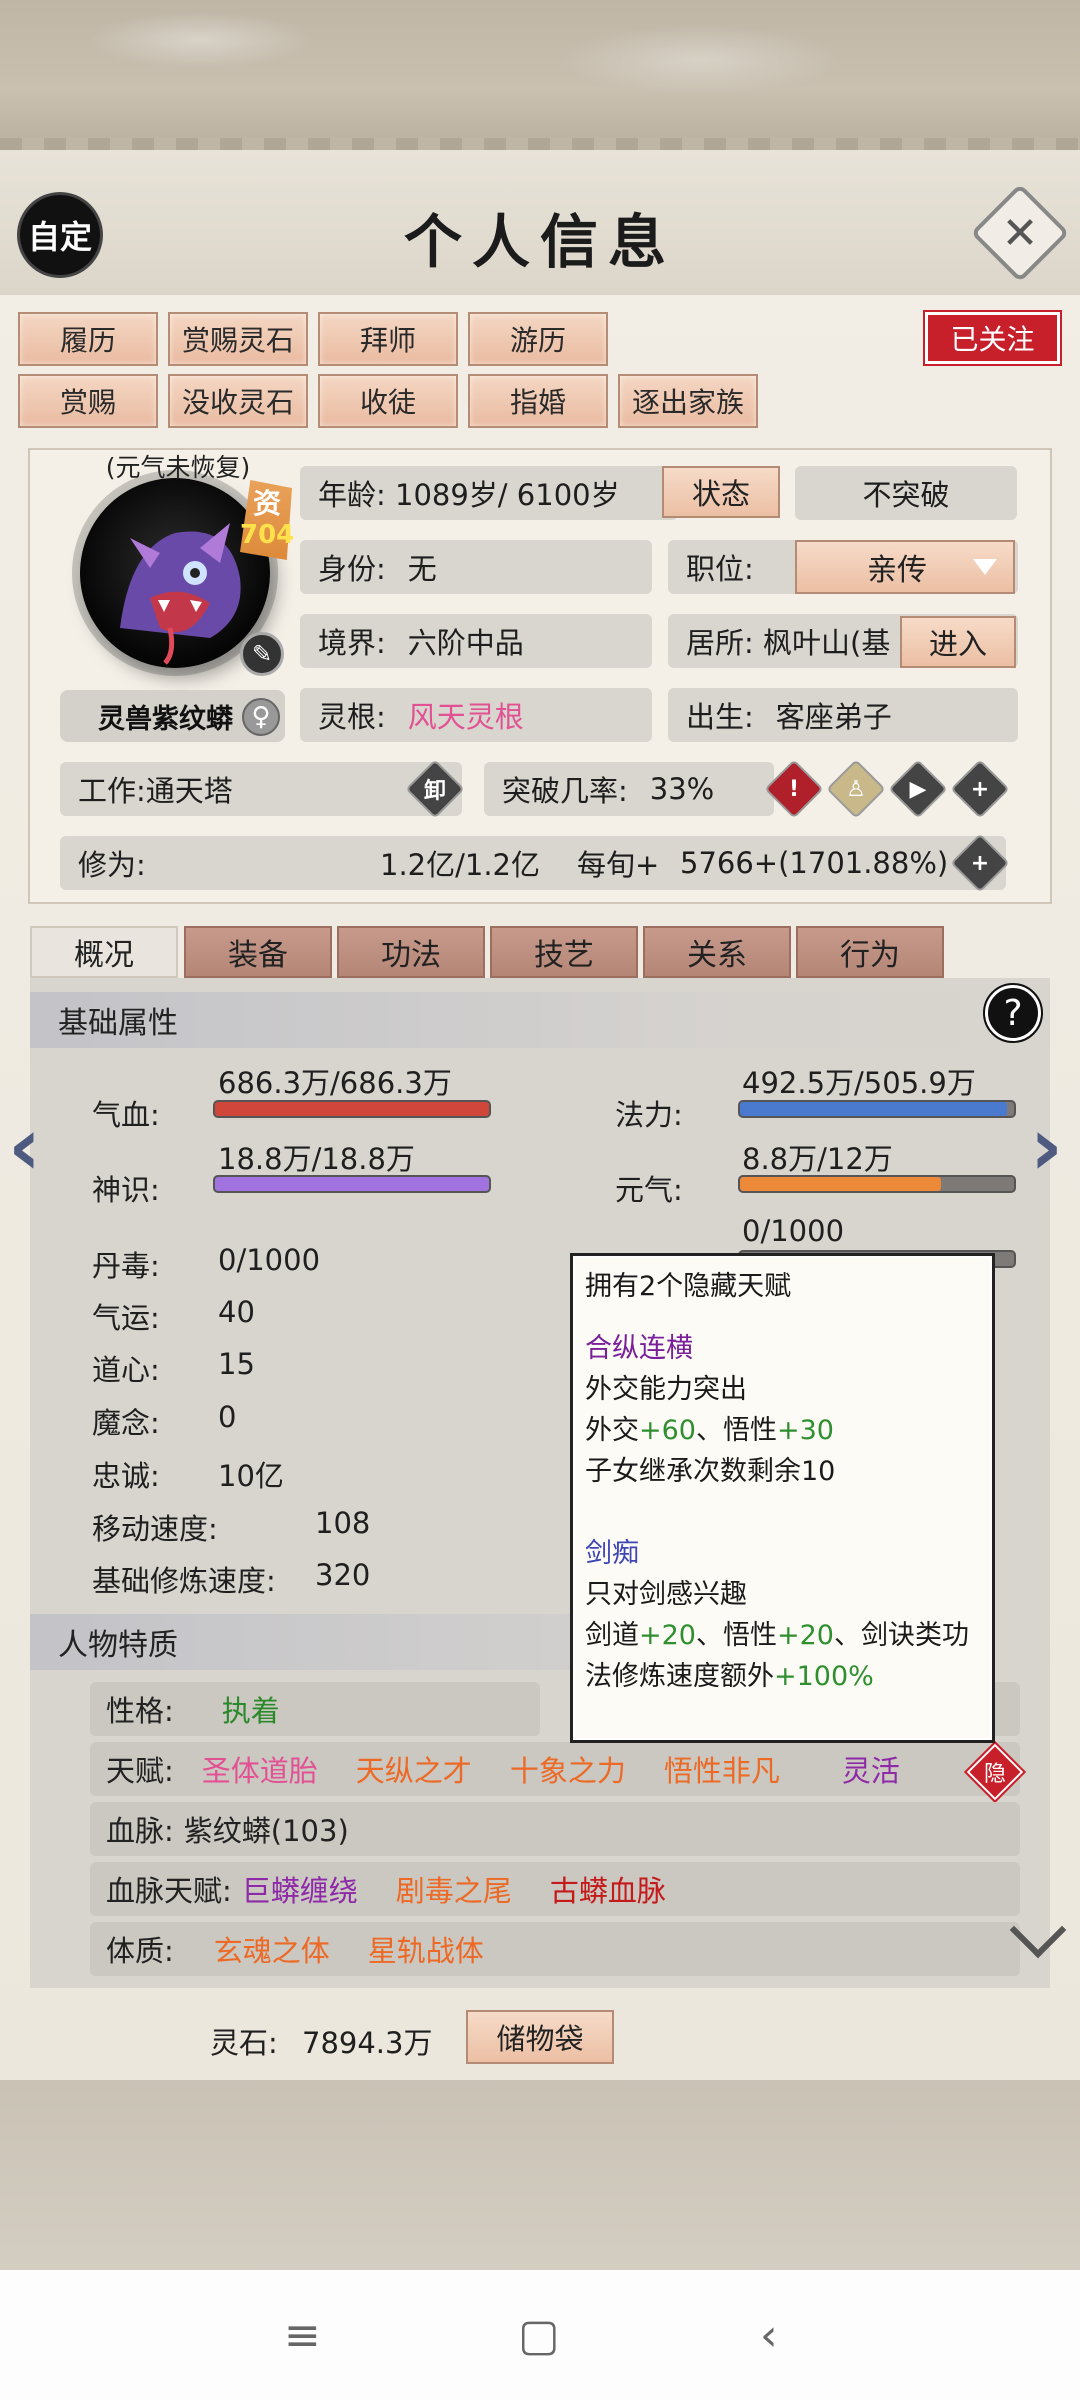 The image size is (1080, 2400). I want to click on per-turn-value: 5766+(1701.88%), so click(814, 863).